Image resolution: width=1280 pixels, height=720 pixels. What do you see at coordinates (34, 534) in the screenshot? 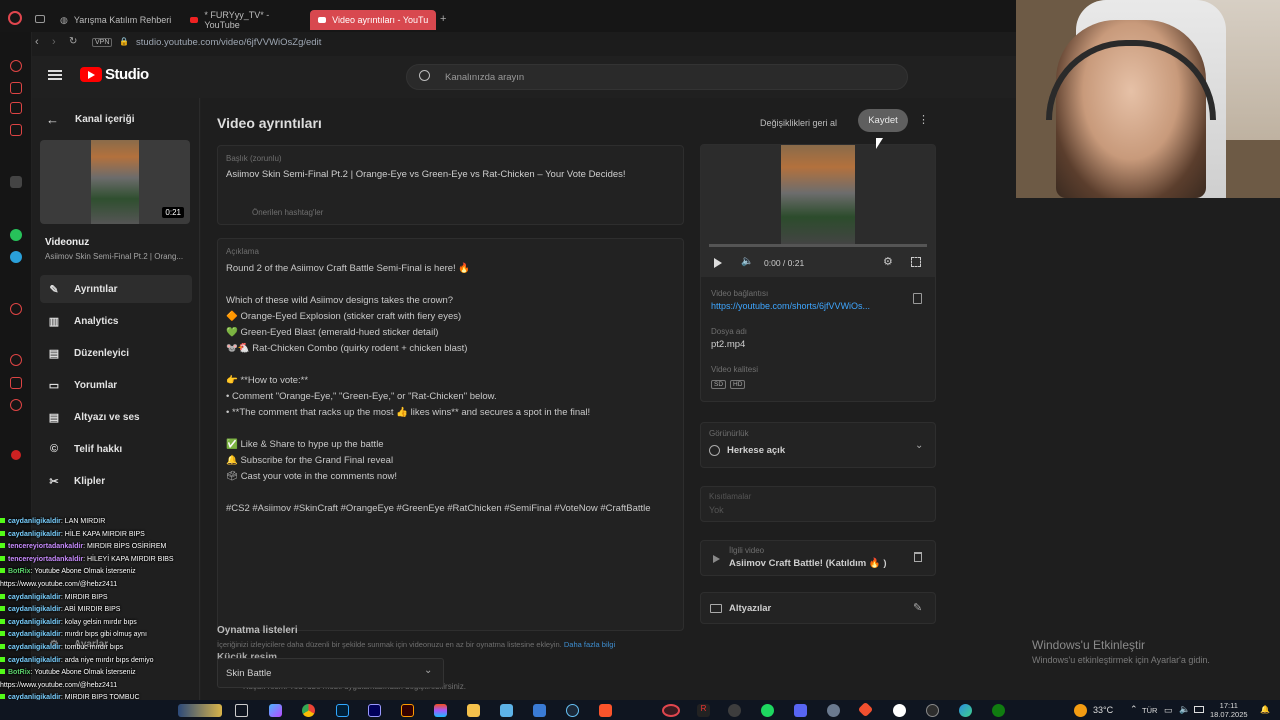
I see `chat-username: caydanligikaldir` at bounding box center [34, 534].